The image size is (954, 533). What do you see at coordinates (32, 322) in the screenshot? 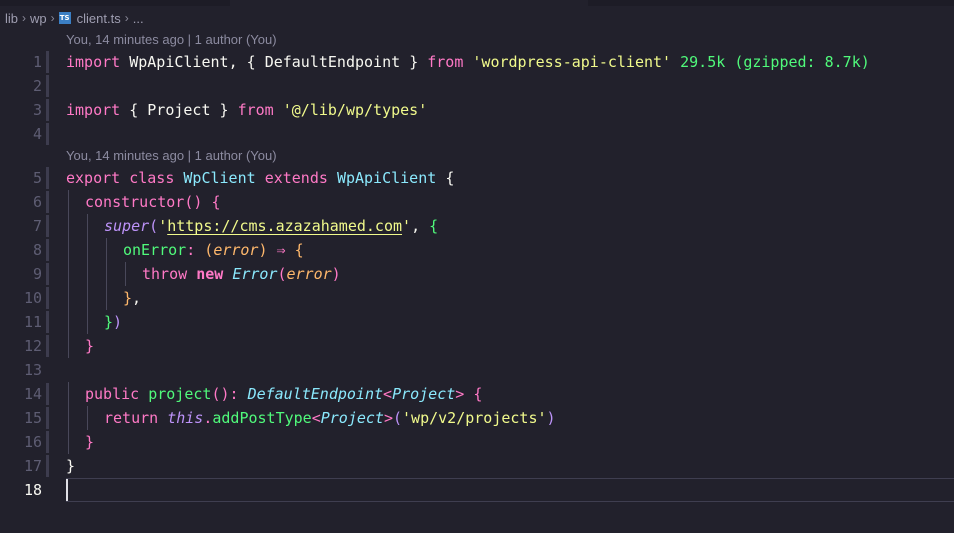
I see `line-number: 11` at bounding box center [32, 322].